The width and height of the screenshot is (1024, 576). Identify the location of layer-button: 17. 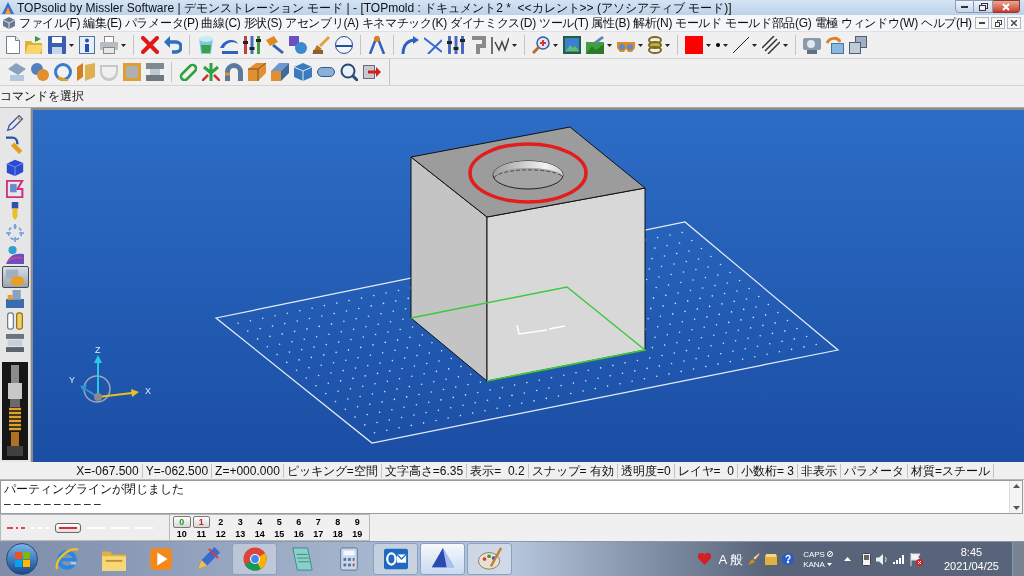
(318, 534).